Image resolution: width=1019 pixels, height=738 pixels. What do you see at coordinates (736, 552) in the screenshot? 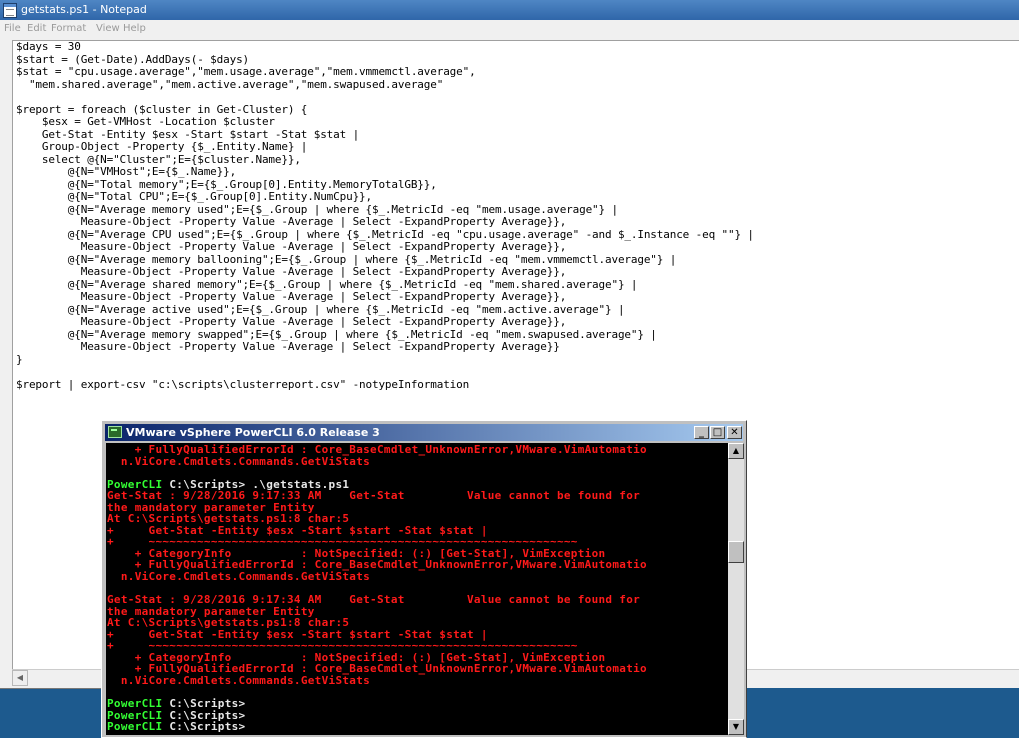
I see `scrollbar-thumb` at bounding box center [736, 552].